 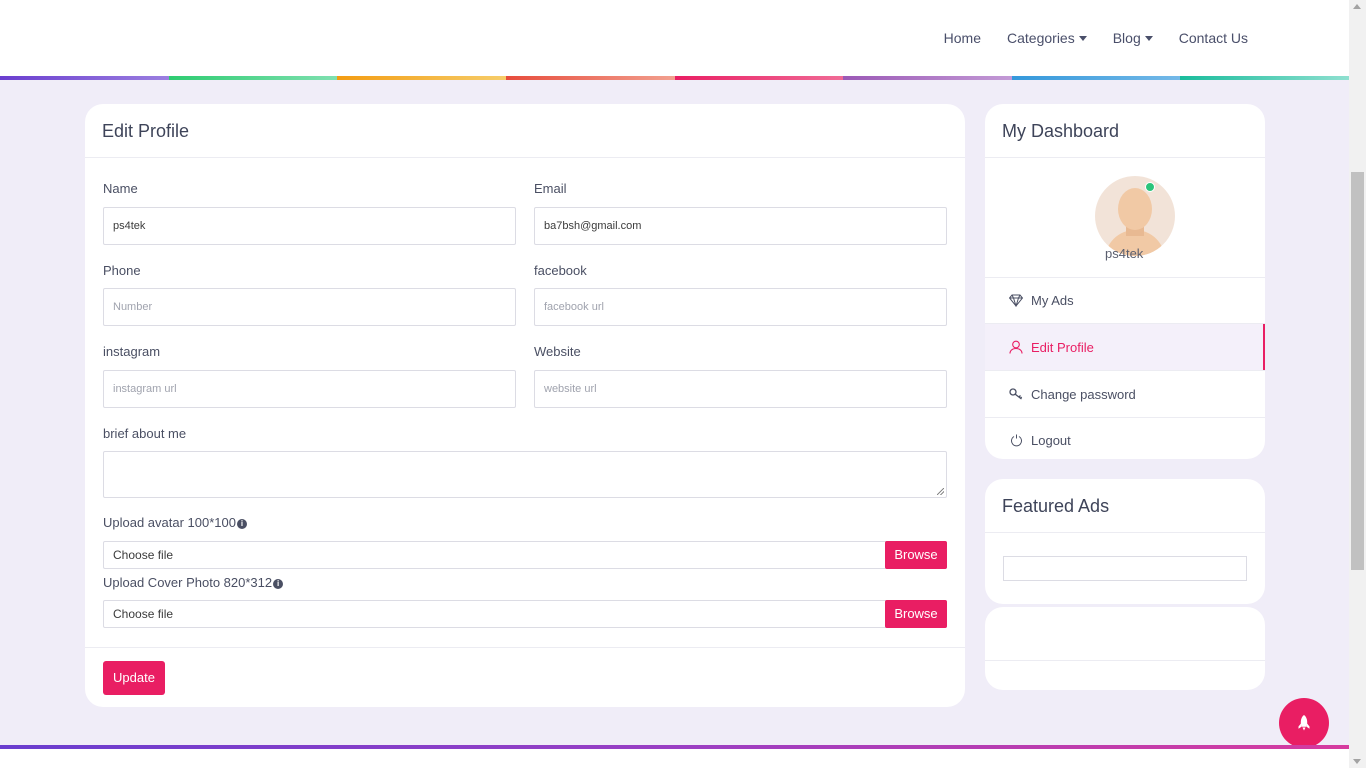 I want to click on scroll-down-arrow-icon, so click(x=1357, y=761).